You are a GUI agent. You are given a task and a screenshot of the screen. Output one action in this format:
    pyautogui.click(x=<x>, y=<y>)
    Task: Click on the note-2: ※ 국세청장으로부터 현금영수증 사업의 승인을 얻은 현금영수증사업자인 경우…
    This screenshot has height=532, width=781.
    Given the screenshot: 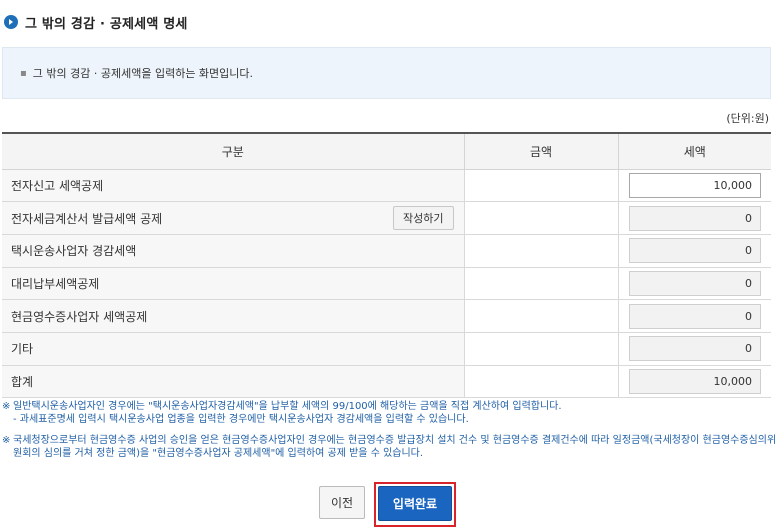 What is the action you would take?
    pyautogui.click(x=389, y=447)
    